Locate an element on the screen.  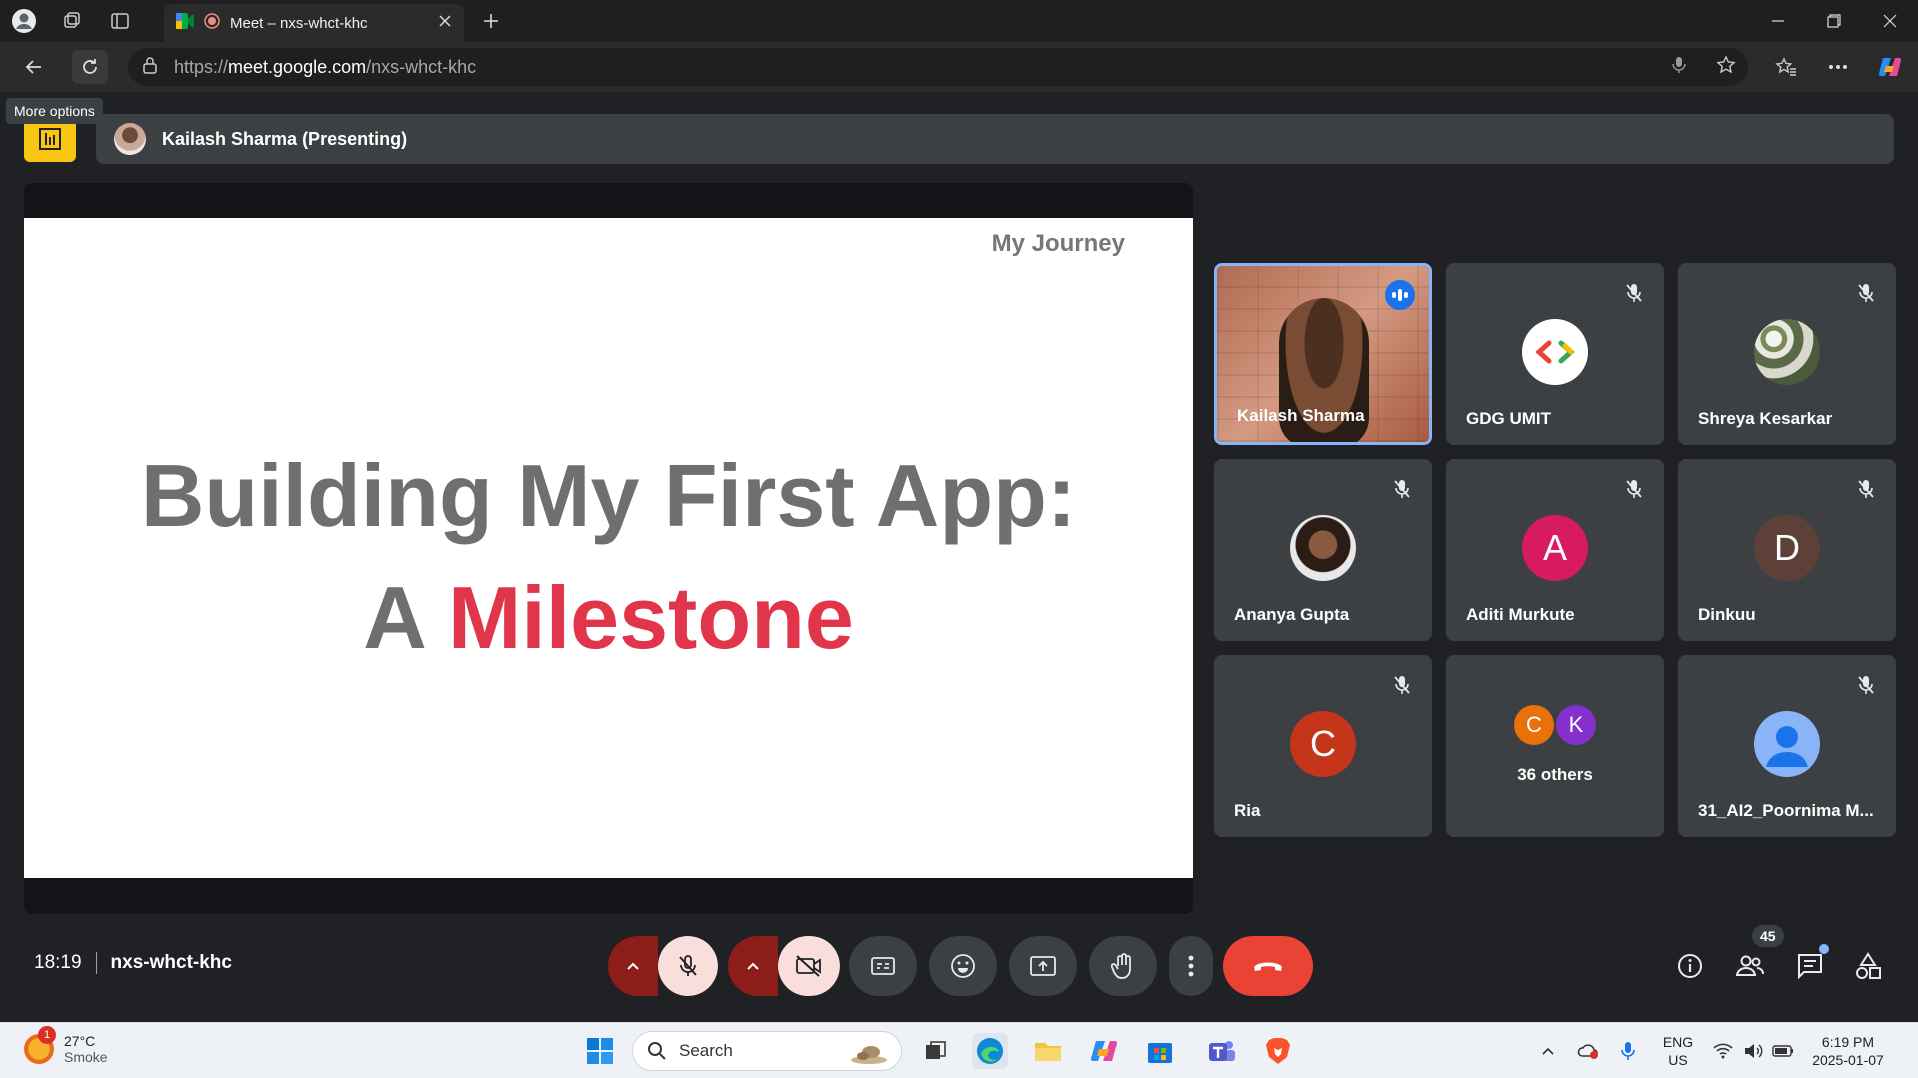
participant-name: Aditi Murkute is located at coordinates (1520, 614).